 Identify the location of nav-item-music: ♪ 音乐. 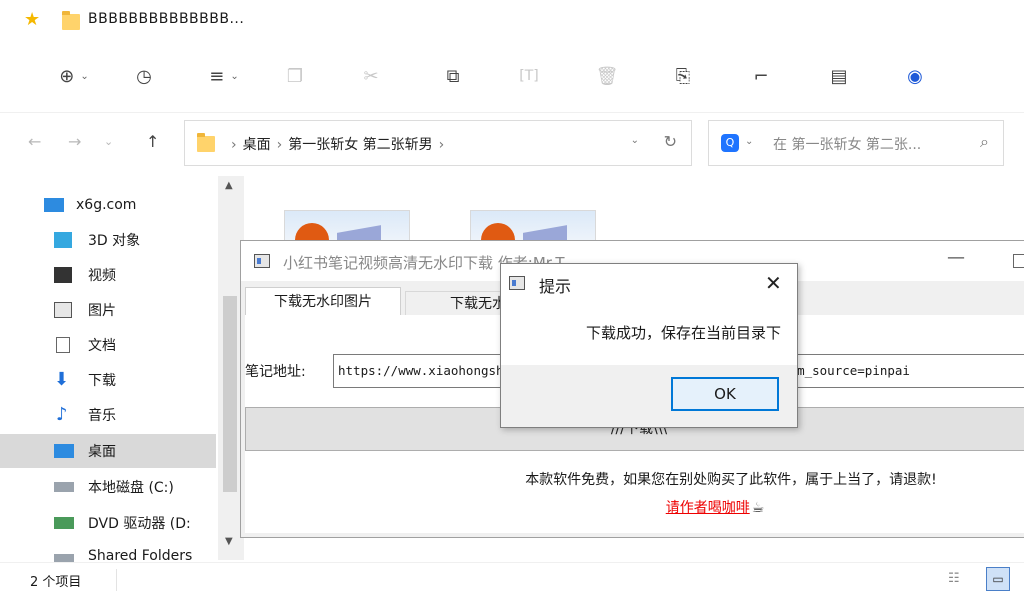
(108, 415).